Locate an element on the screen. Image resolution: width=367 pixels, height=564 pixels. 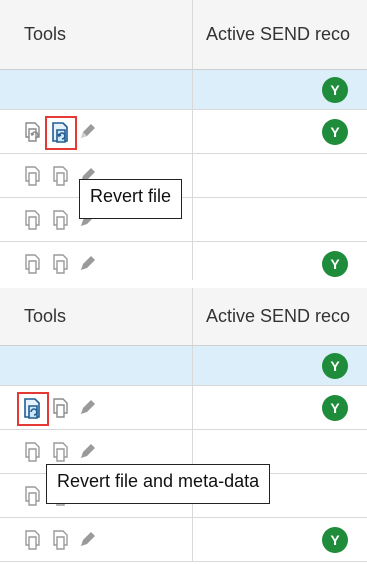
tooltip: Revert file and meta-data is located at coordinates (158, 484).